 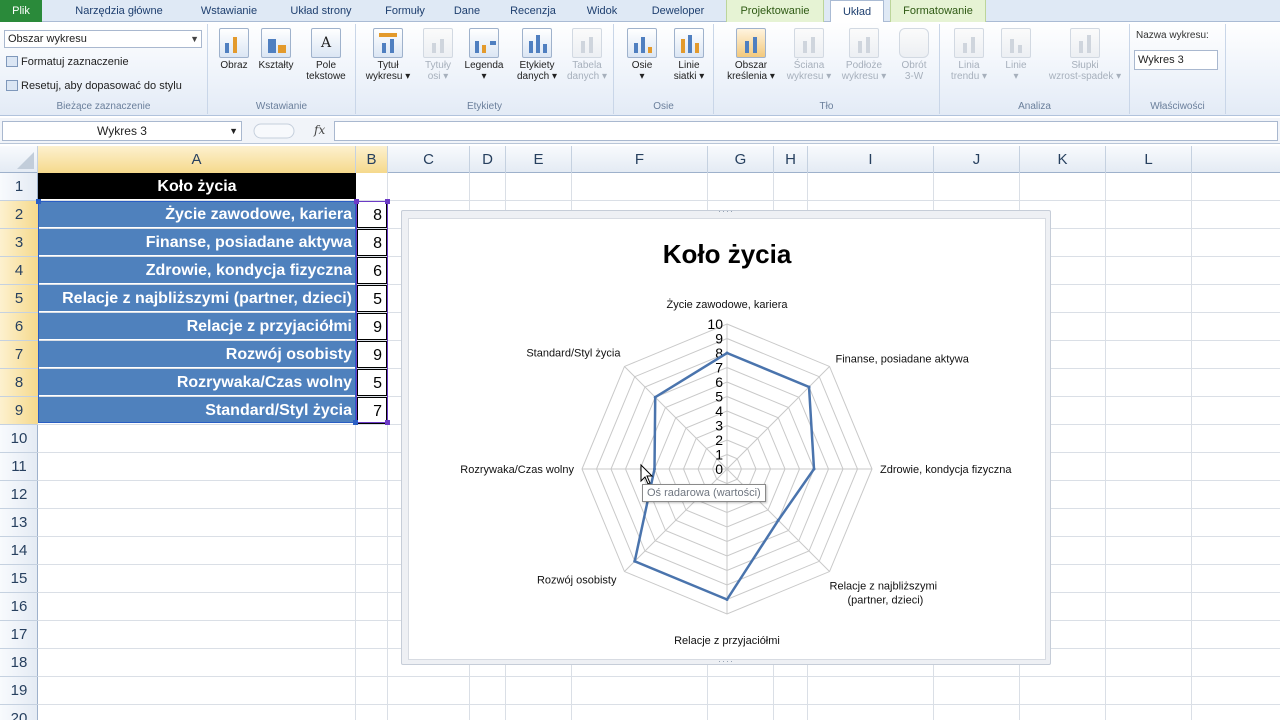 I want to click on shapes-button: Kształty, so click(x=276, y=49).